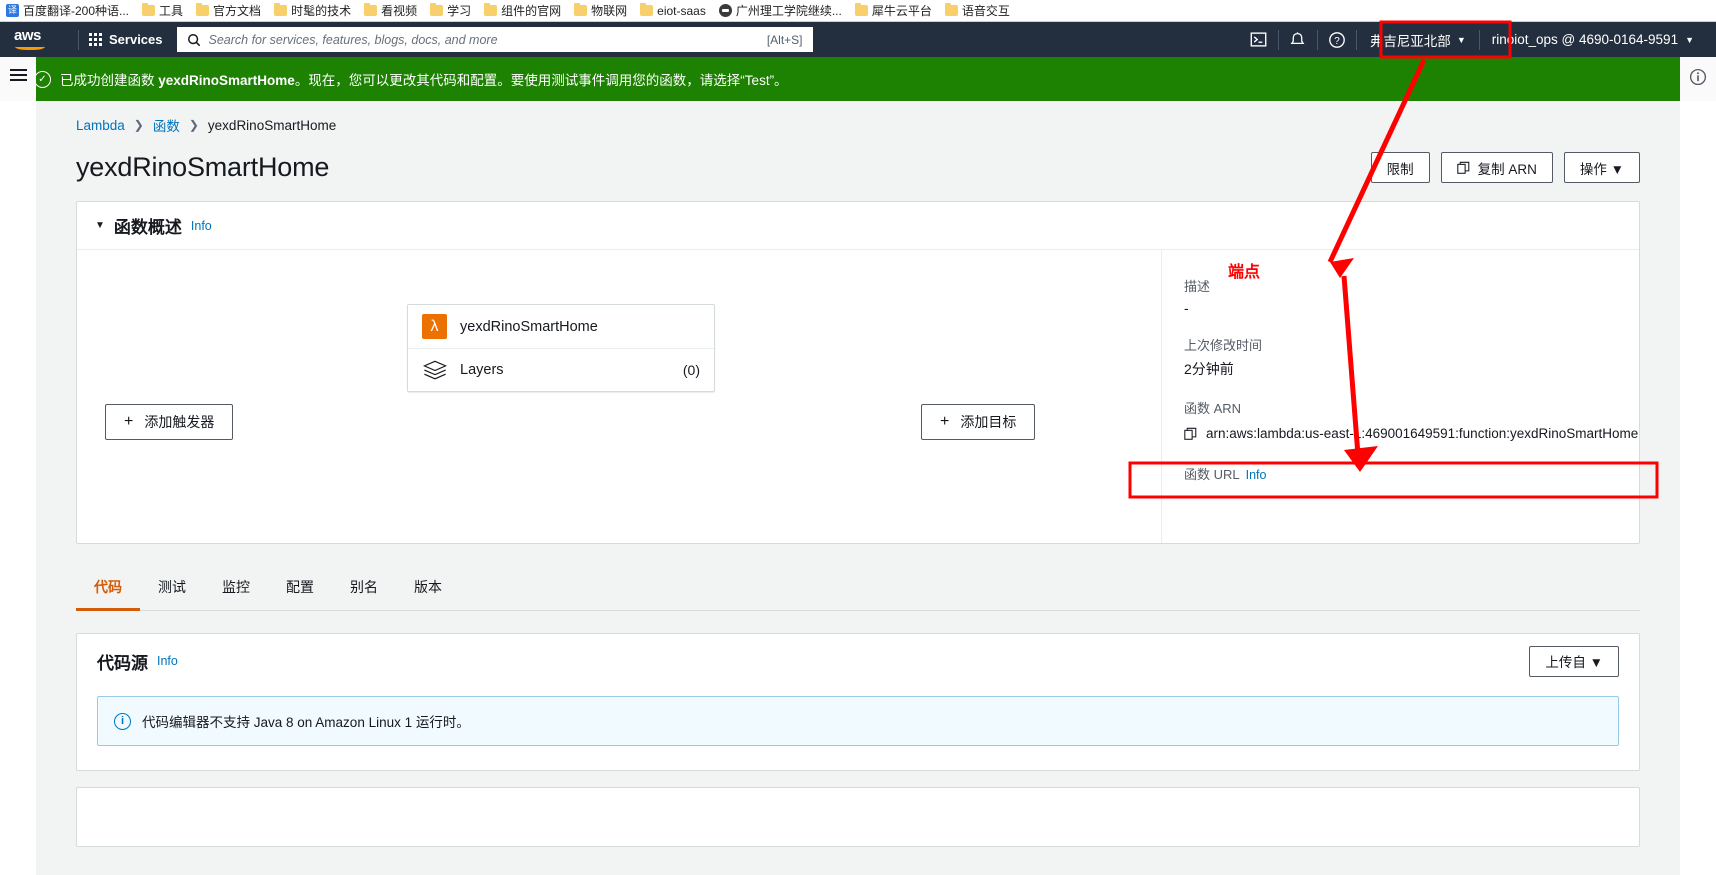 The height and width of the screenshot is (875, 1716). Describe the element at coordinates (978, 422) in the screenshot. I see `add-destination-button: + 添加目标` at that location.